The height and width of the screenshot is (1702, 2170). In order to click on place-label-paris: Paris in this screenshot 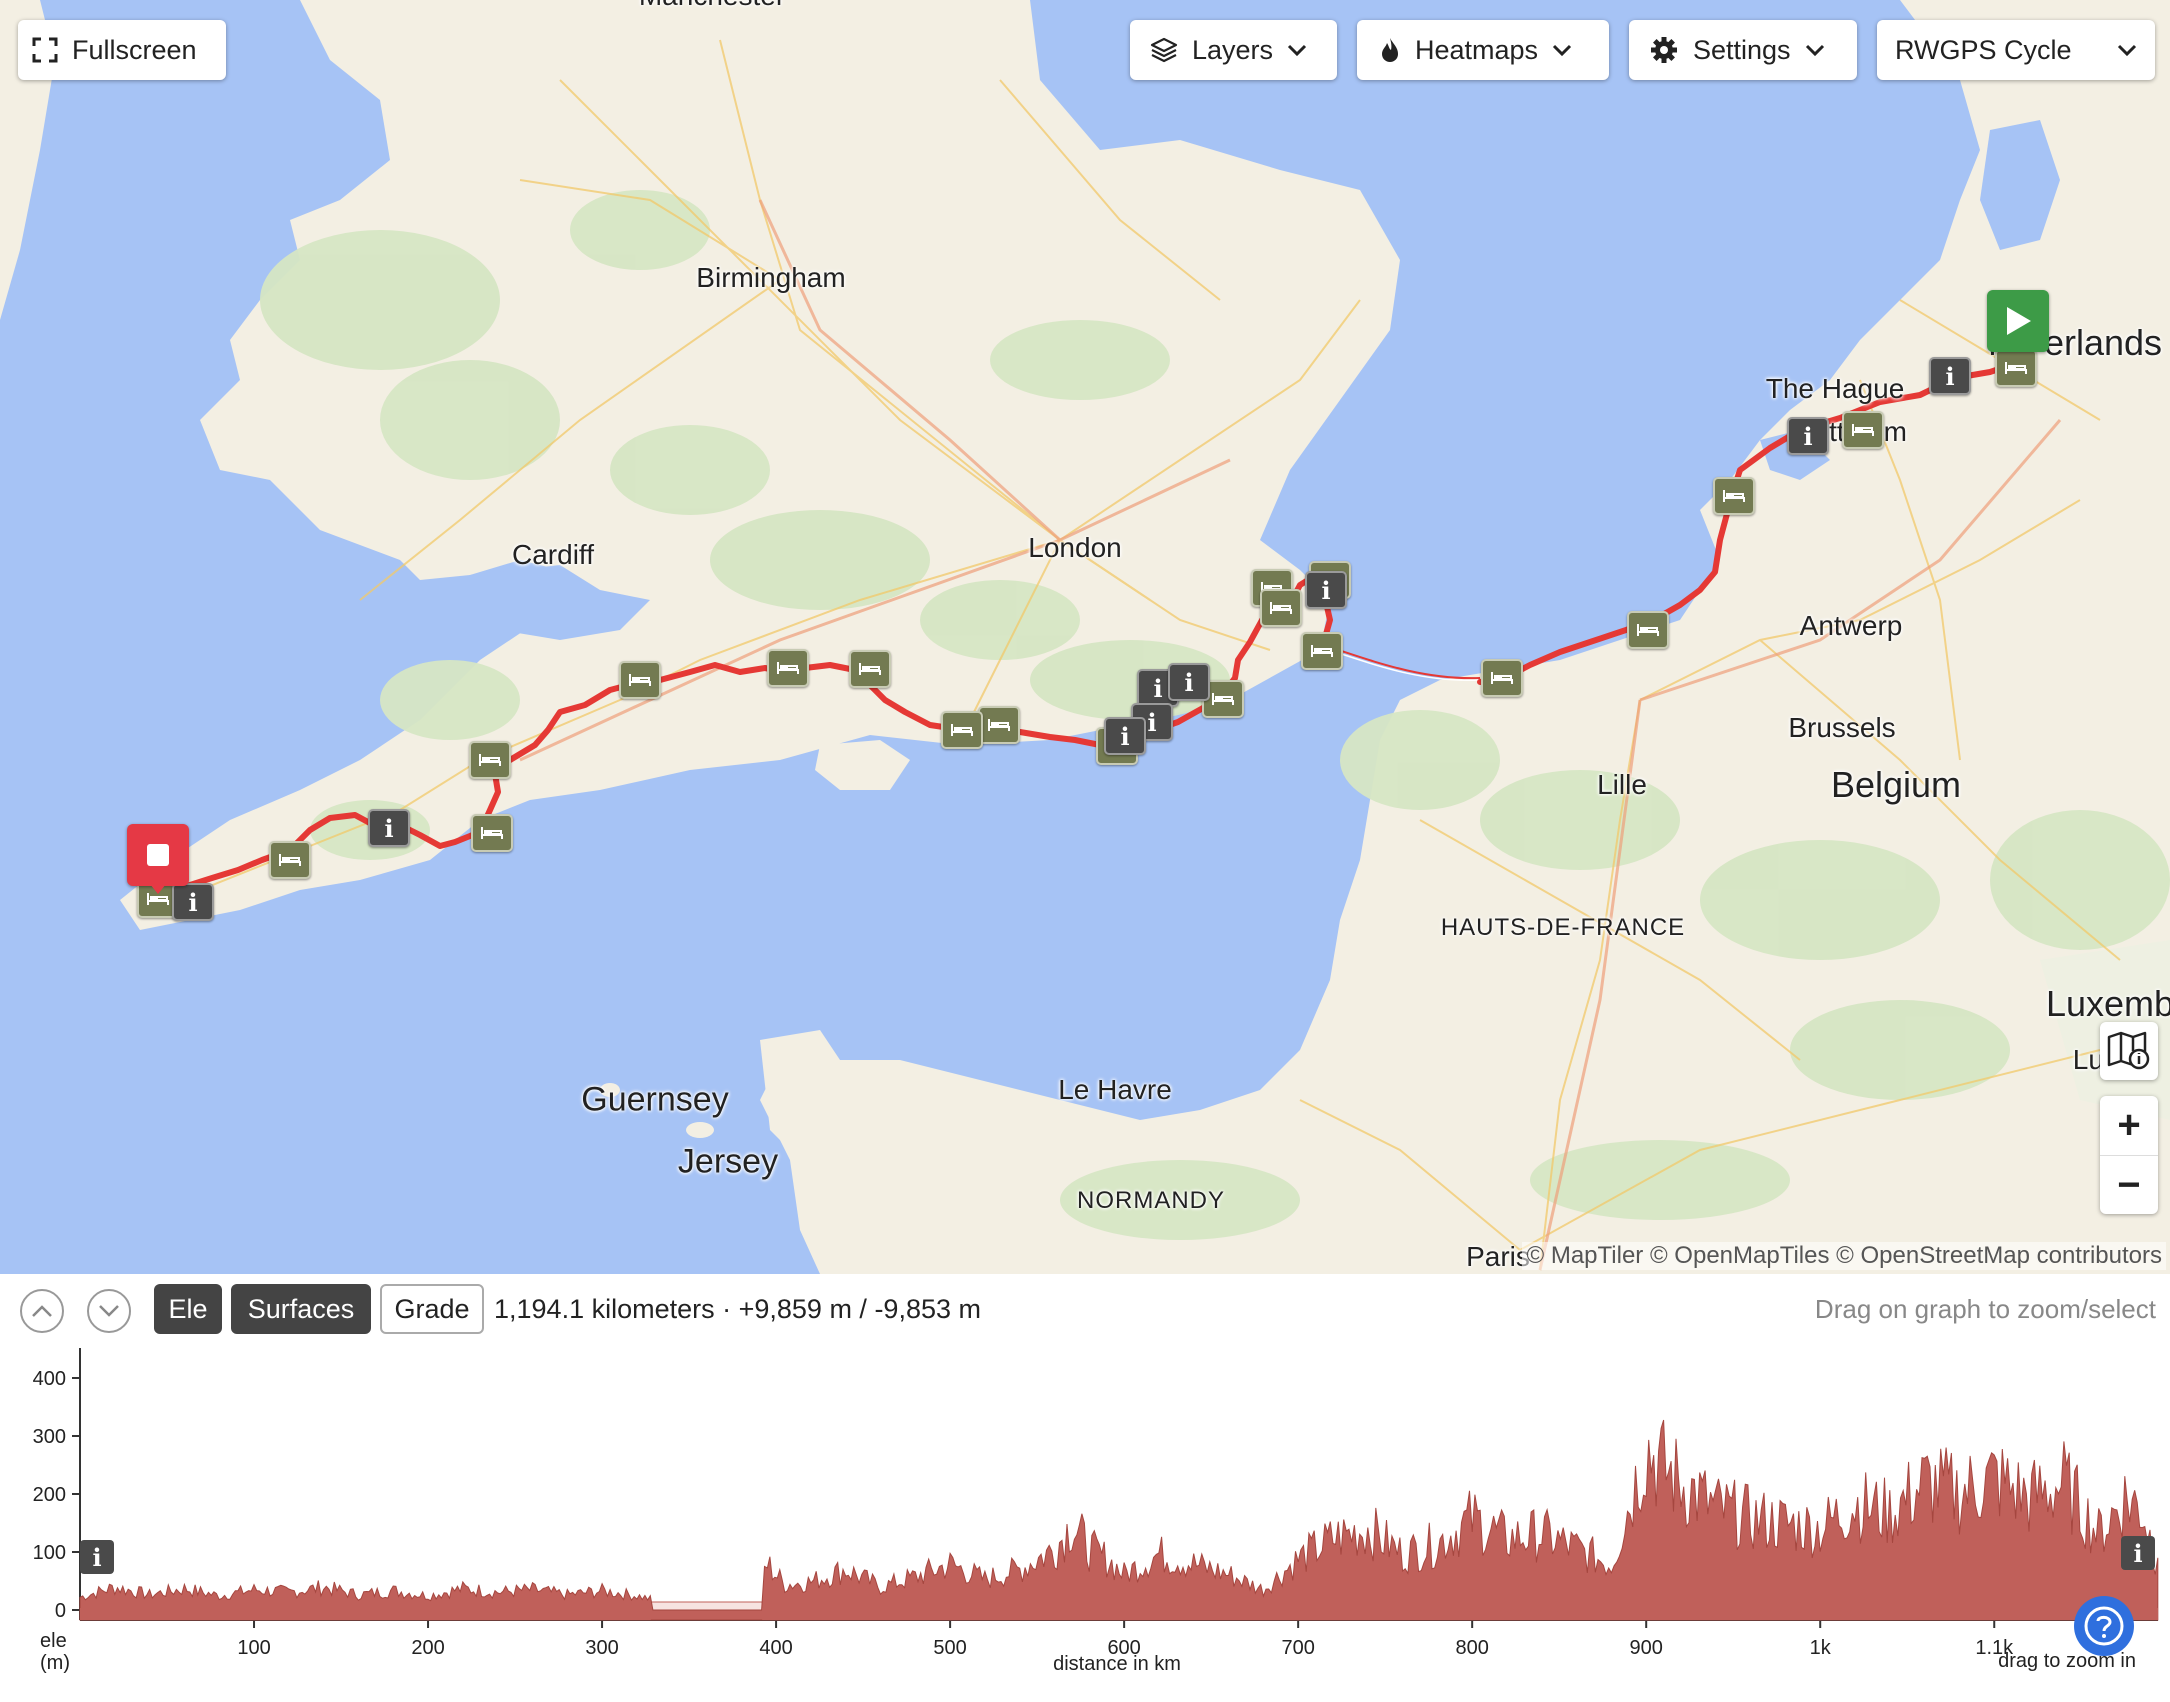, I will do `click(1498, 1256)`.